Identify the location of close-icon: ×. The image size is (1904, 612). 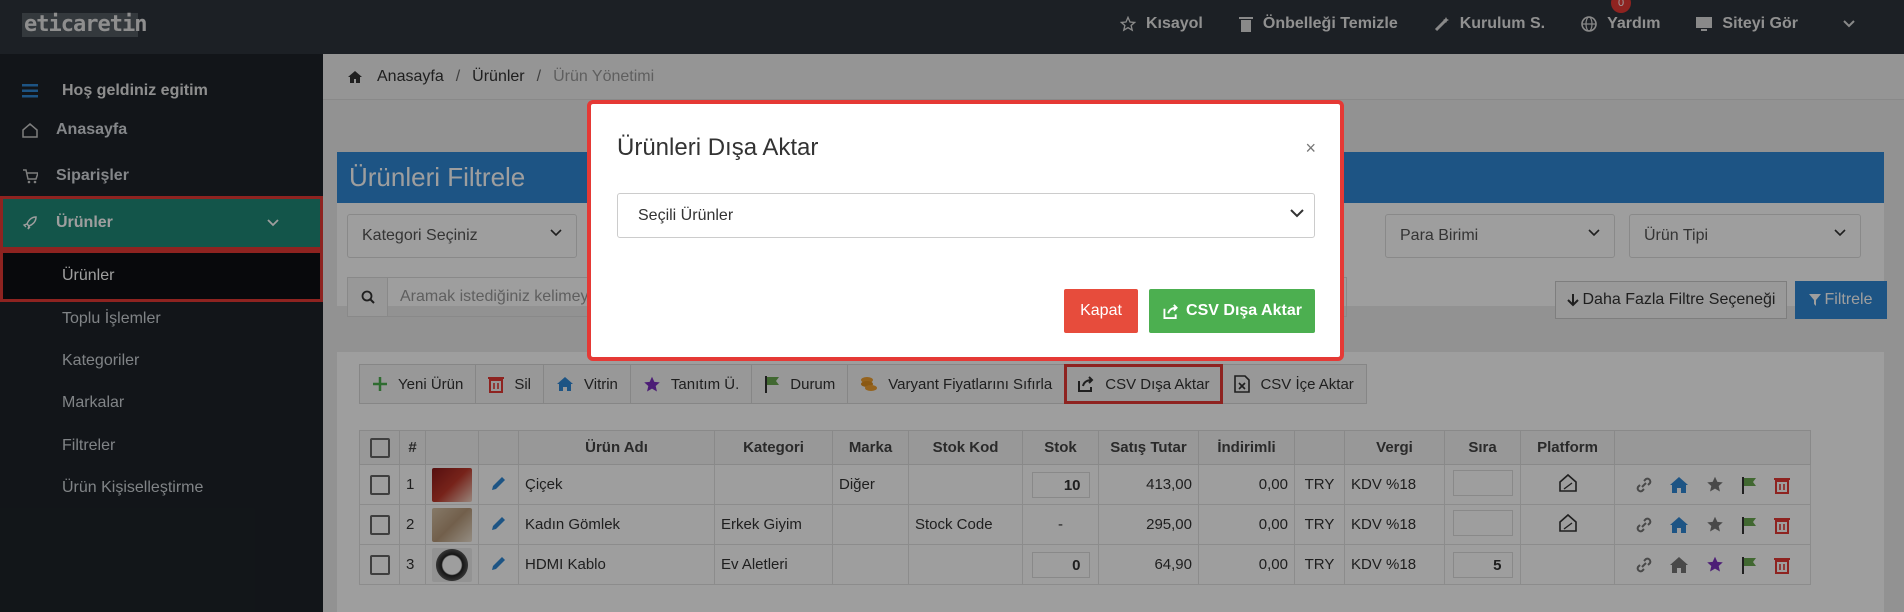
(1310, 148).